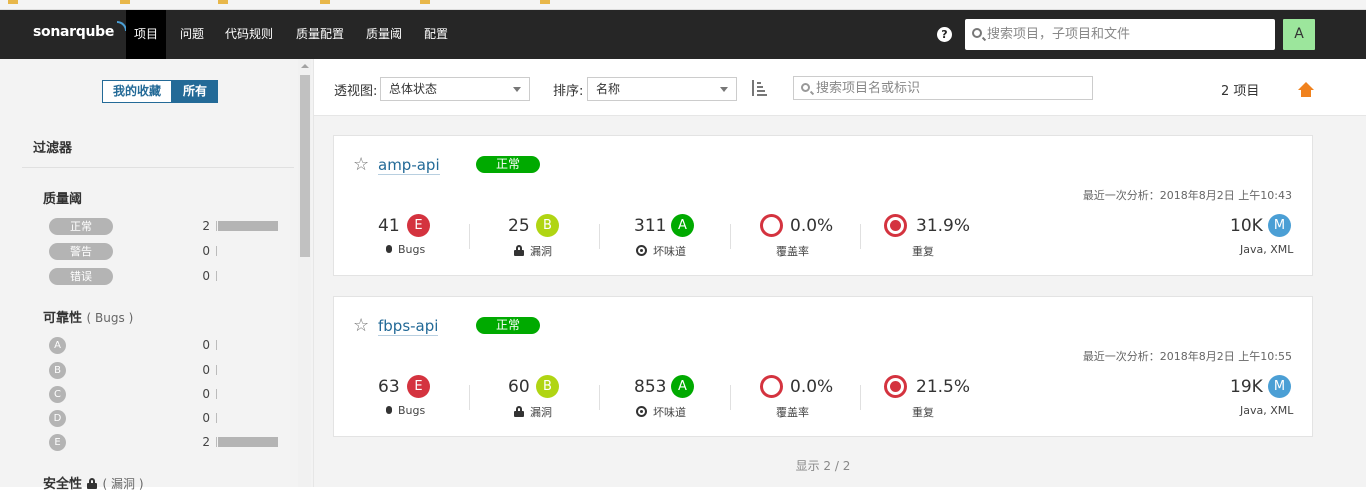  Describe the element at coordinates (436, 34) in the screenshot. I see `nav-administration: 配置` at that location.